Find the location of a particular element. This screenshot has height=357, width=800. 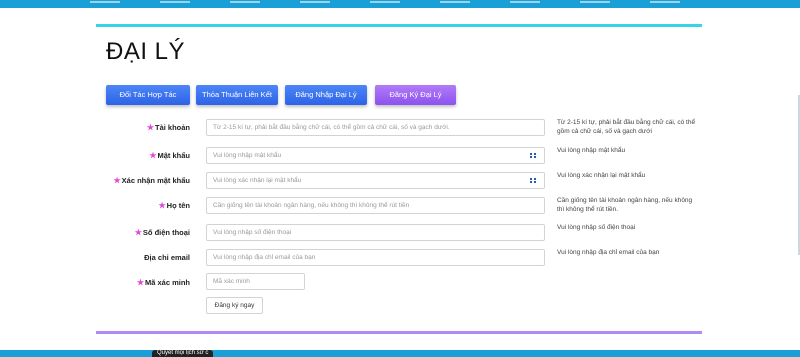

top-divider is located at coordinates (399, 25).